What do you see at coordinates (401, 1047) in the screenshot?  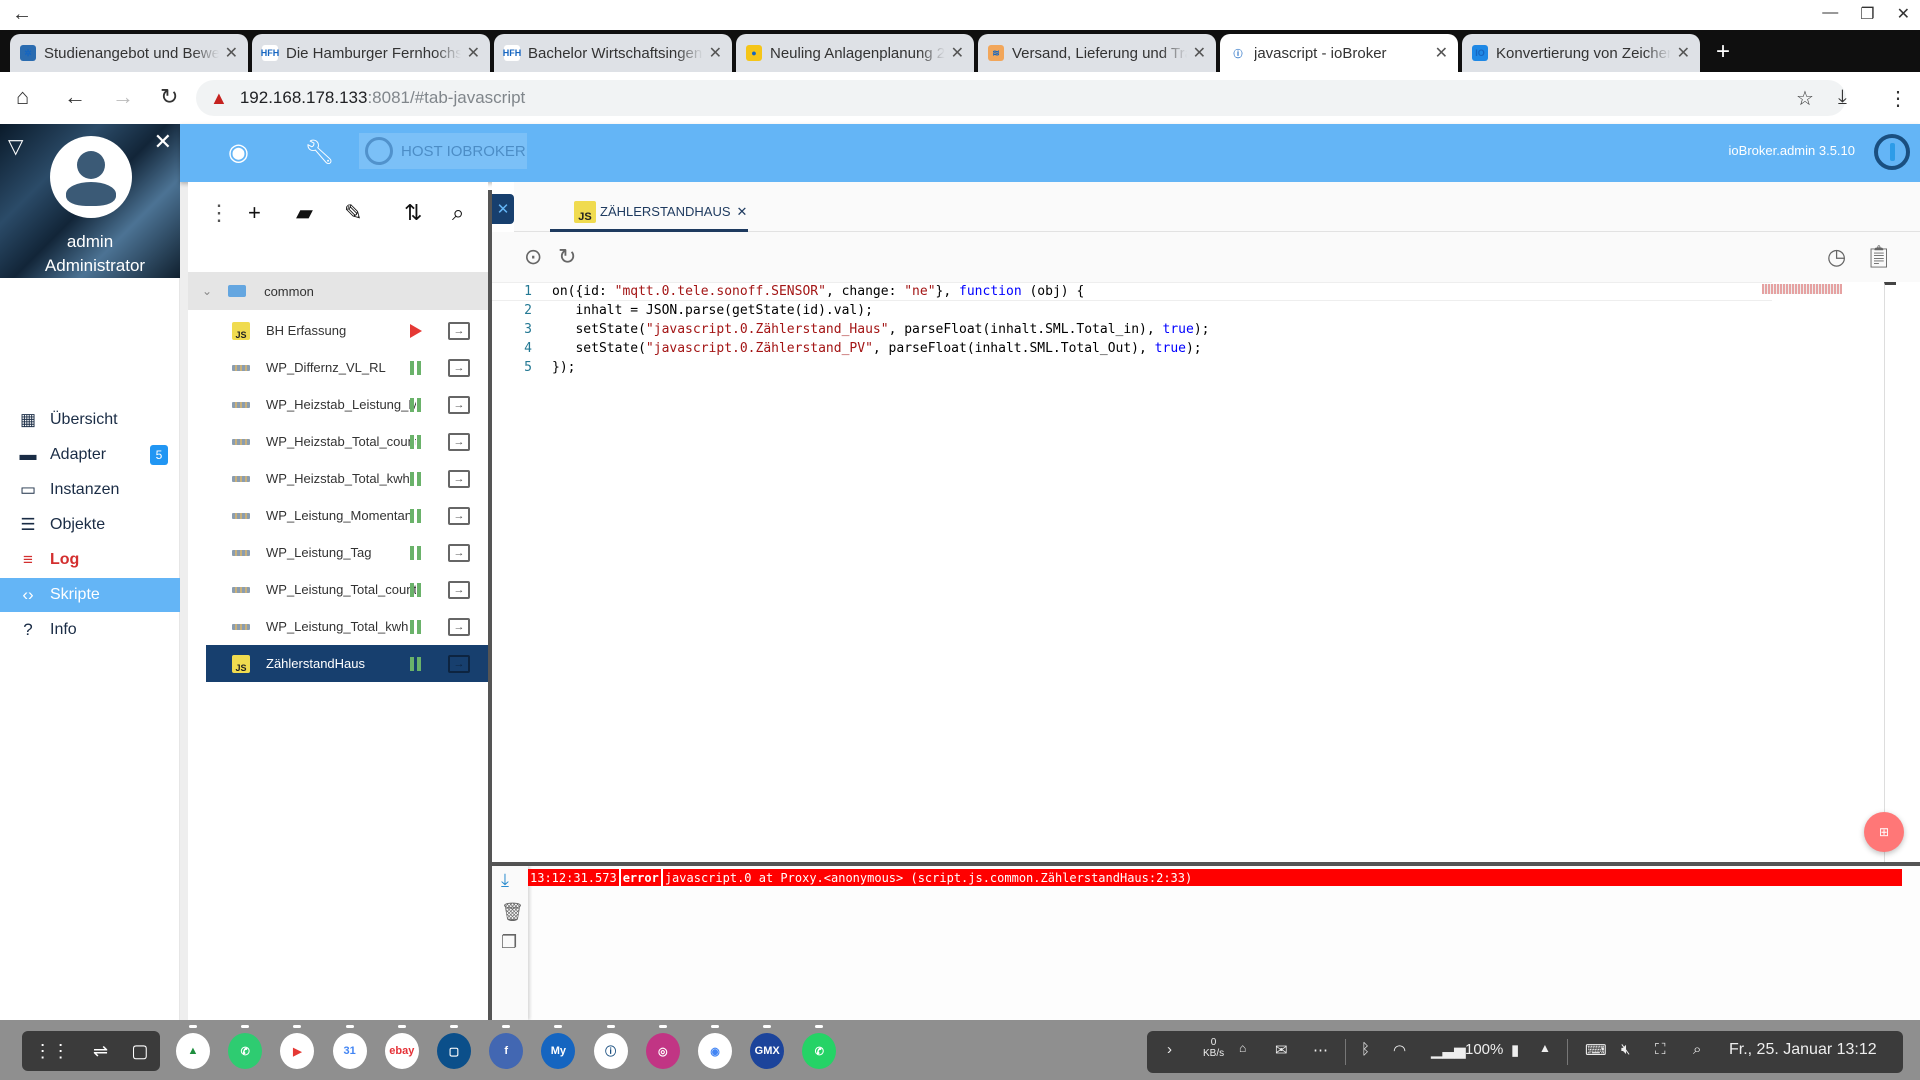 I see `ebay-icon: ebay` at bounding box center [401, 1047].